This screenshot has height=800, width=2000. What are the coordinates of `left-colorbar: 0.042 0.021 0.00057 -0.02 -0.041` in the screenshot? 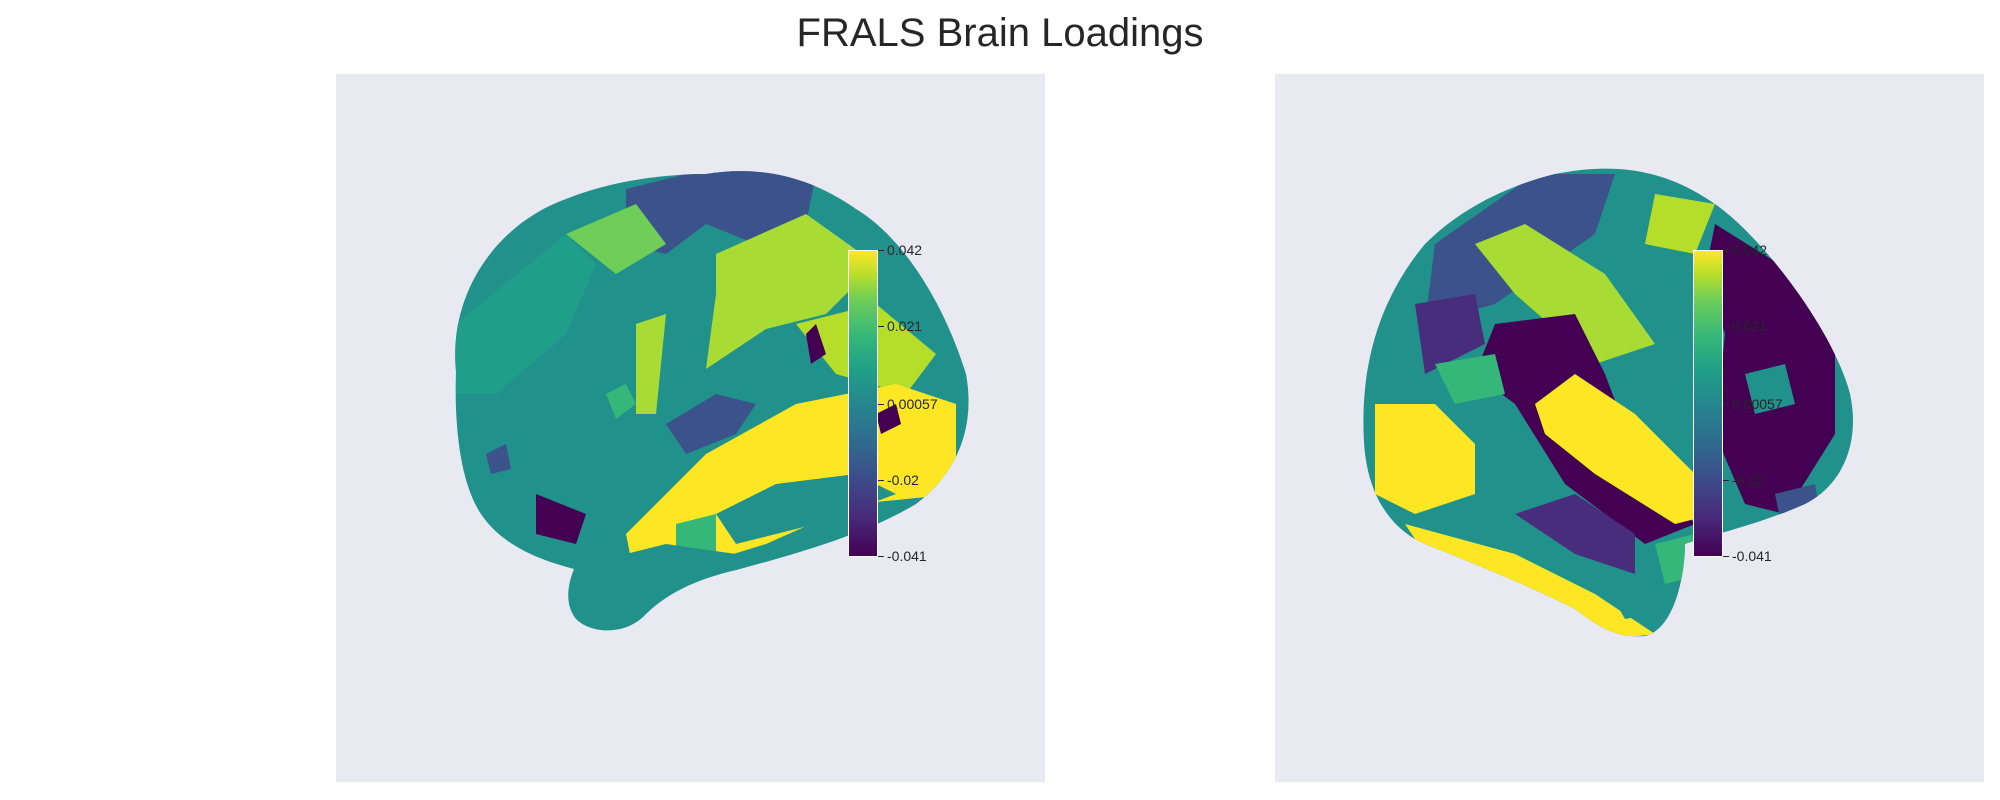 It's located at (918, 404).